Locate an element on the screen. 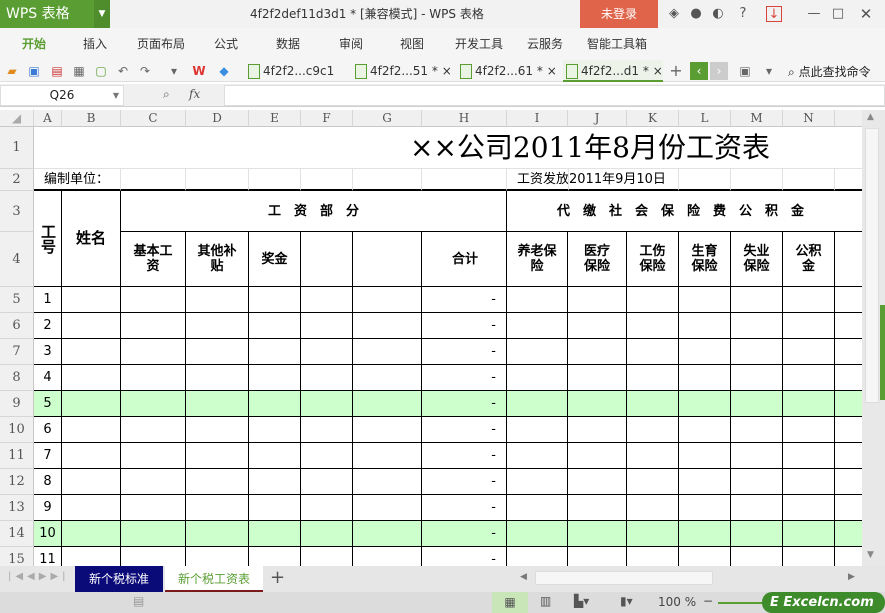 Image resolution: width=885 pixels, height=613 pixels. sheet-tab: 新个税工资表 is located at coordinates (214, 579).